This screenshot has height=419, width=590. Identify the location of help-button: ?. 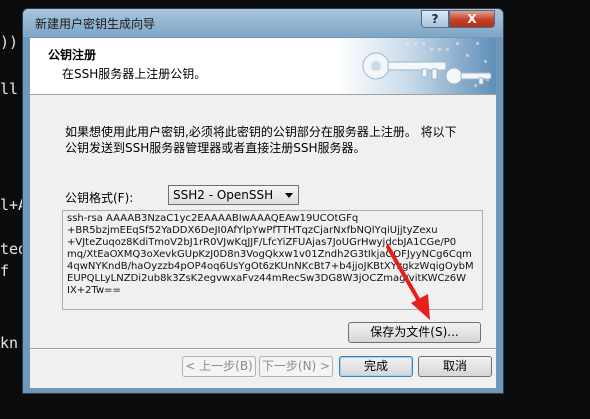
(435, 19).